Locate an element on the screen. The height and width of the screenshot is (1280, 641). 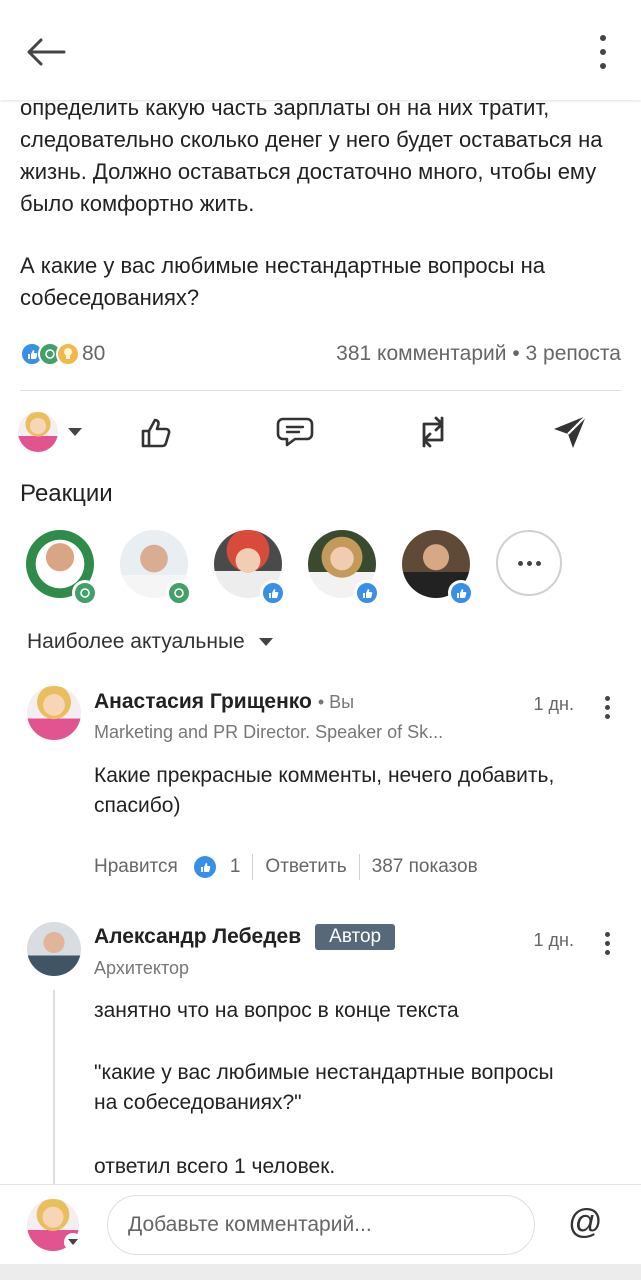
thread-line is located at coordinates (54, 1090).